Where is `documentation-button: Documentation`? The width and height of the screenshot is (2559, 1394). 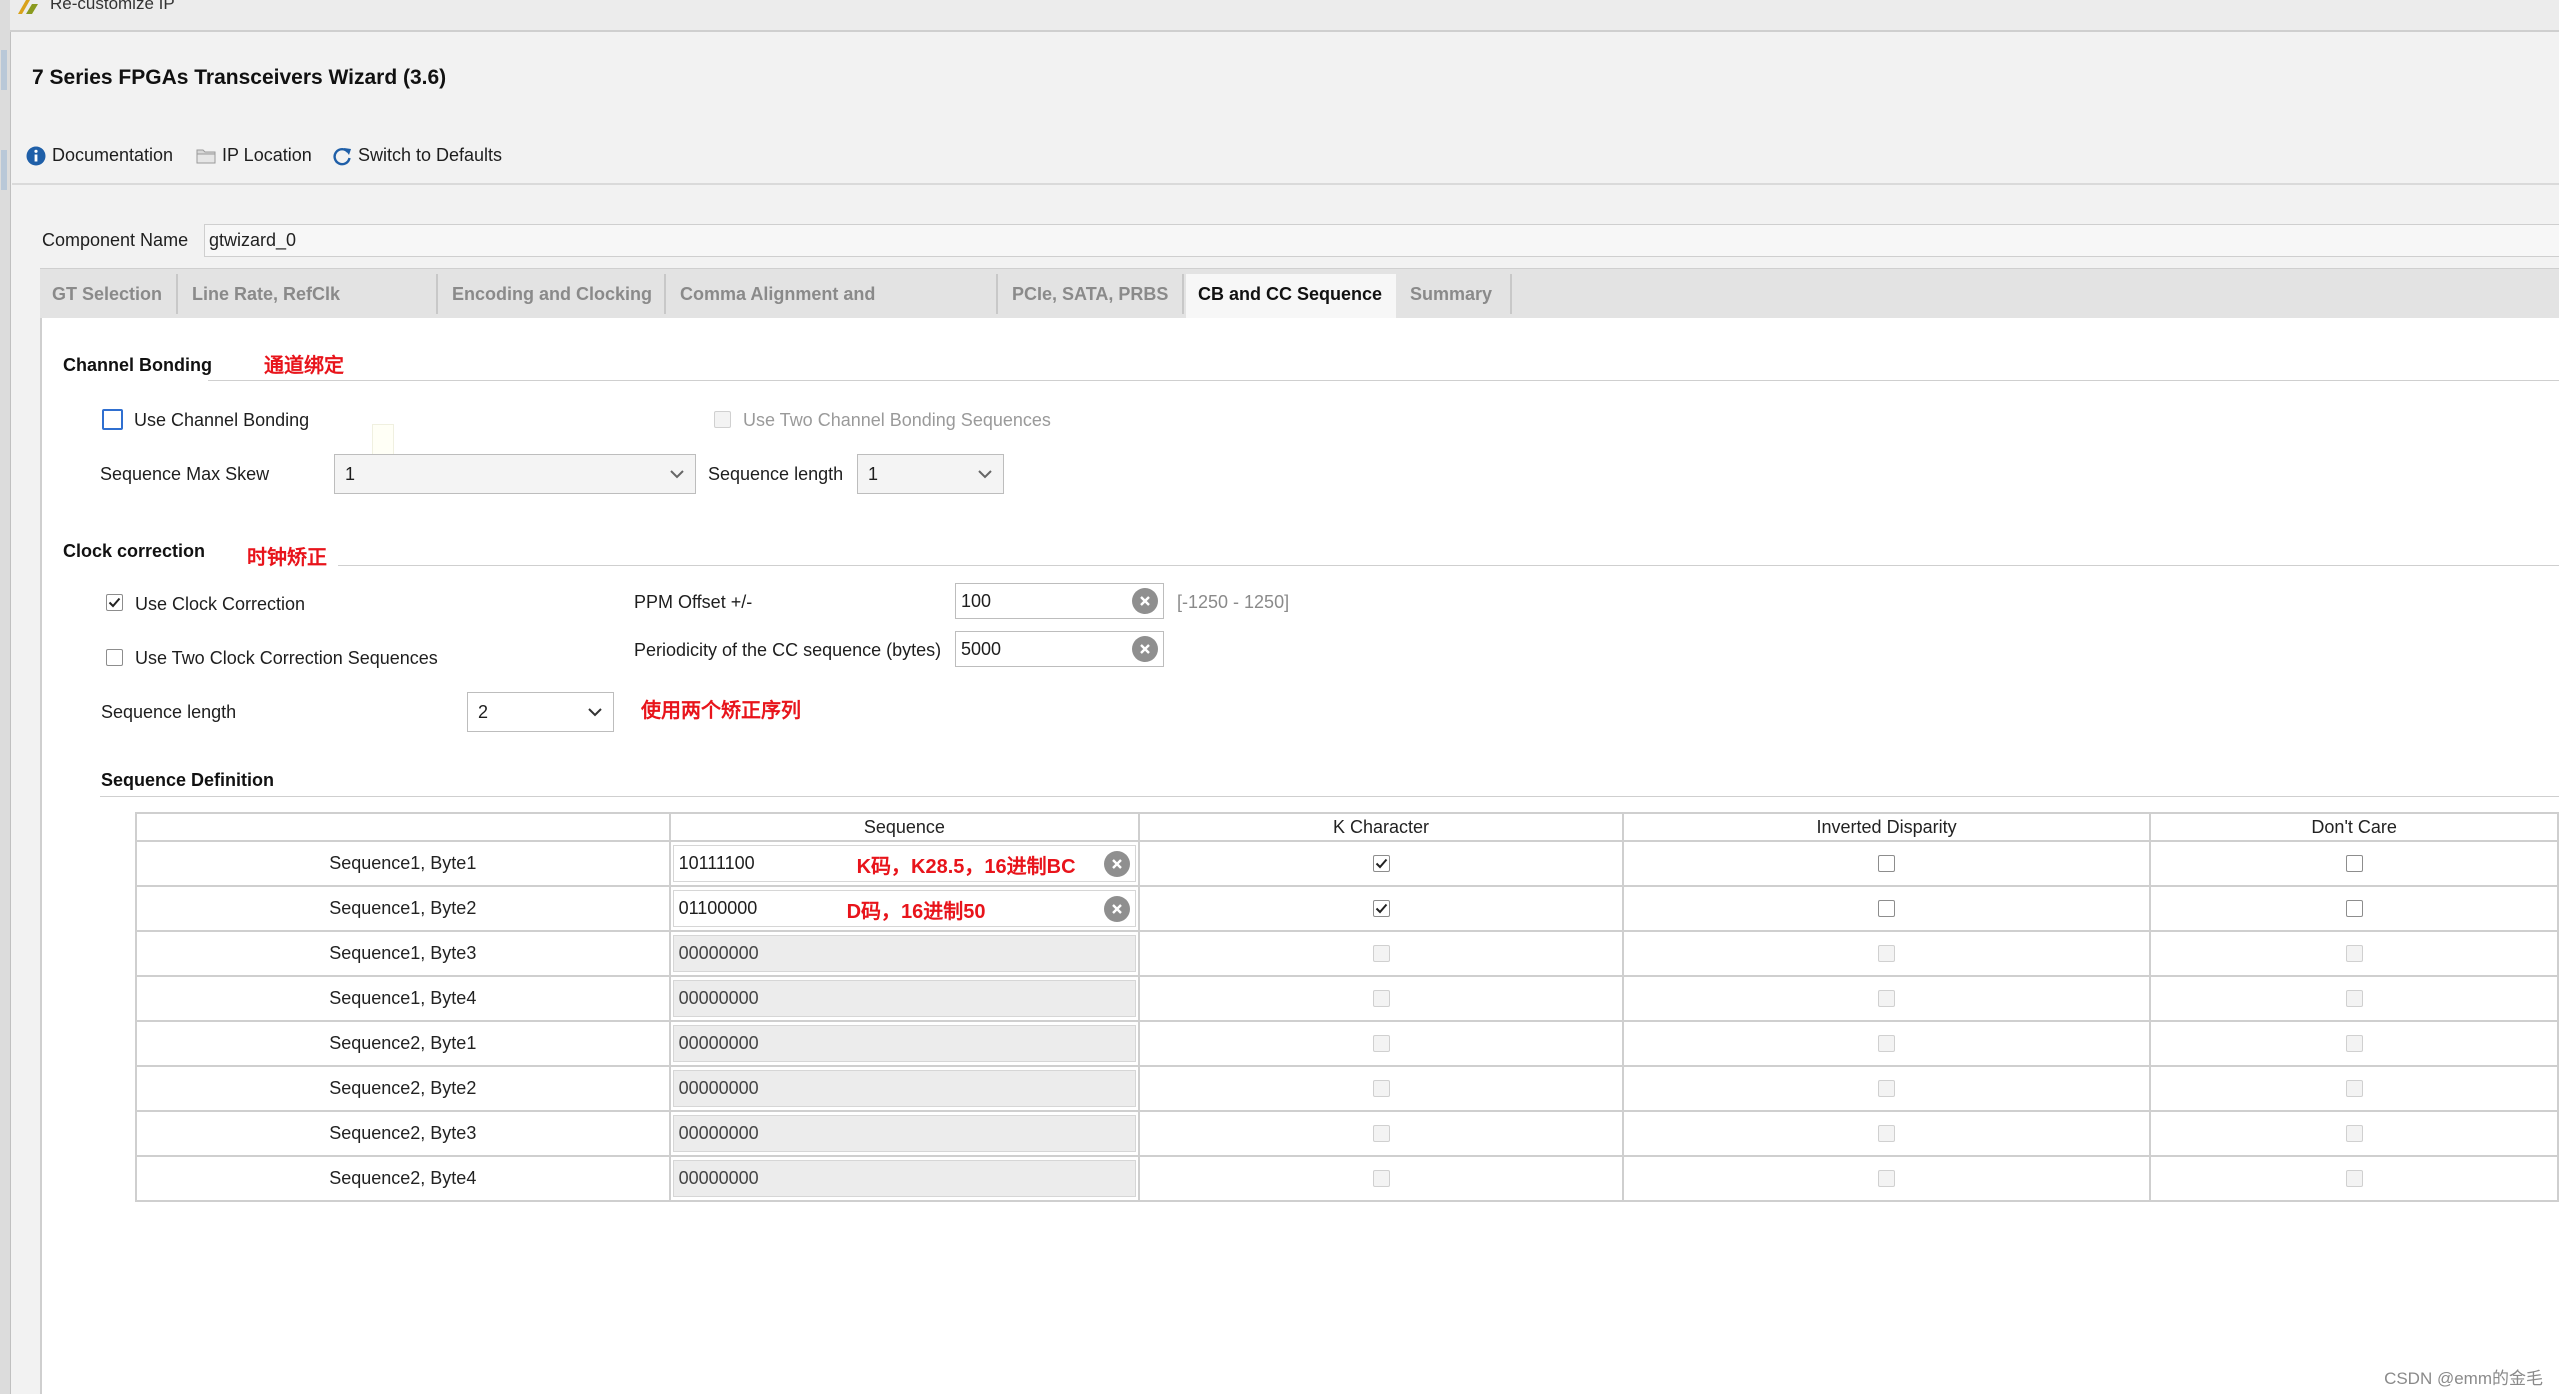 documentation-button: Documentation is located at coordinates (99, 155).